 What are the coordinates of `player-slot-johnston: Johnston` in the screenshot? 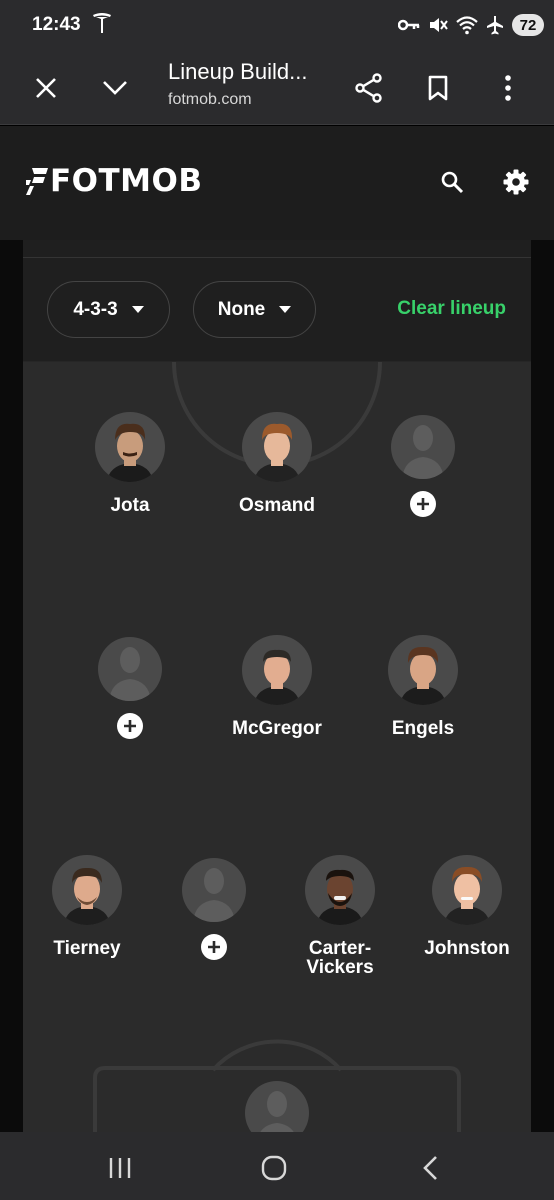 It's located at (466, 906).